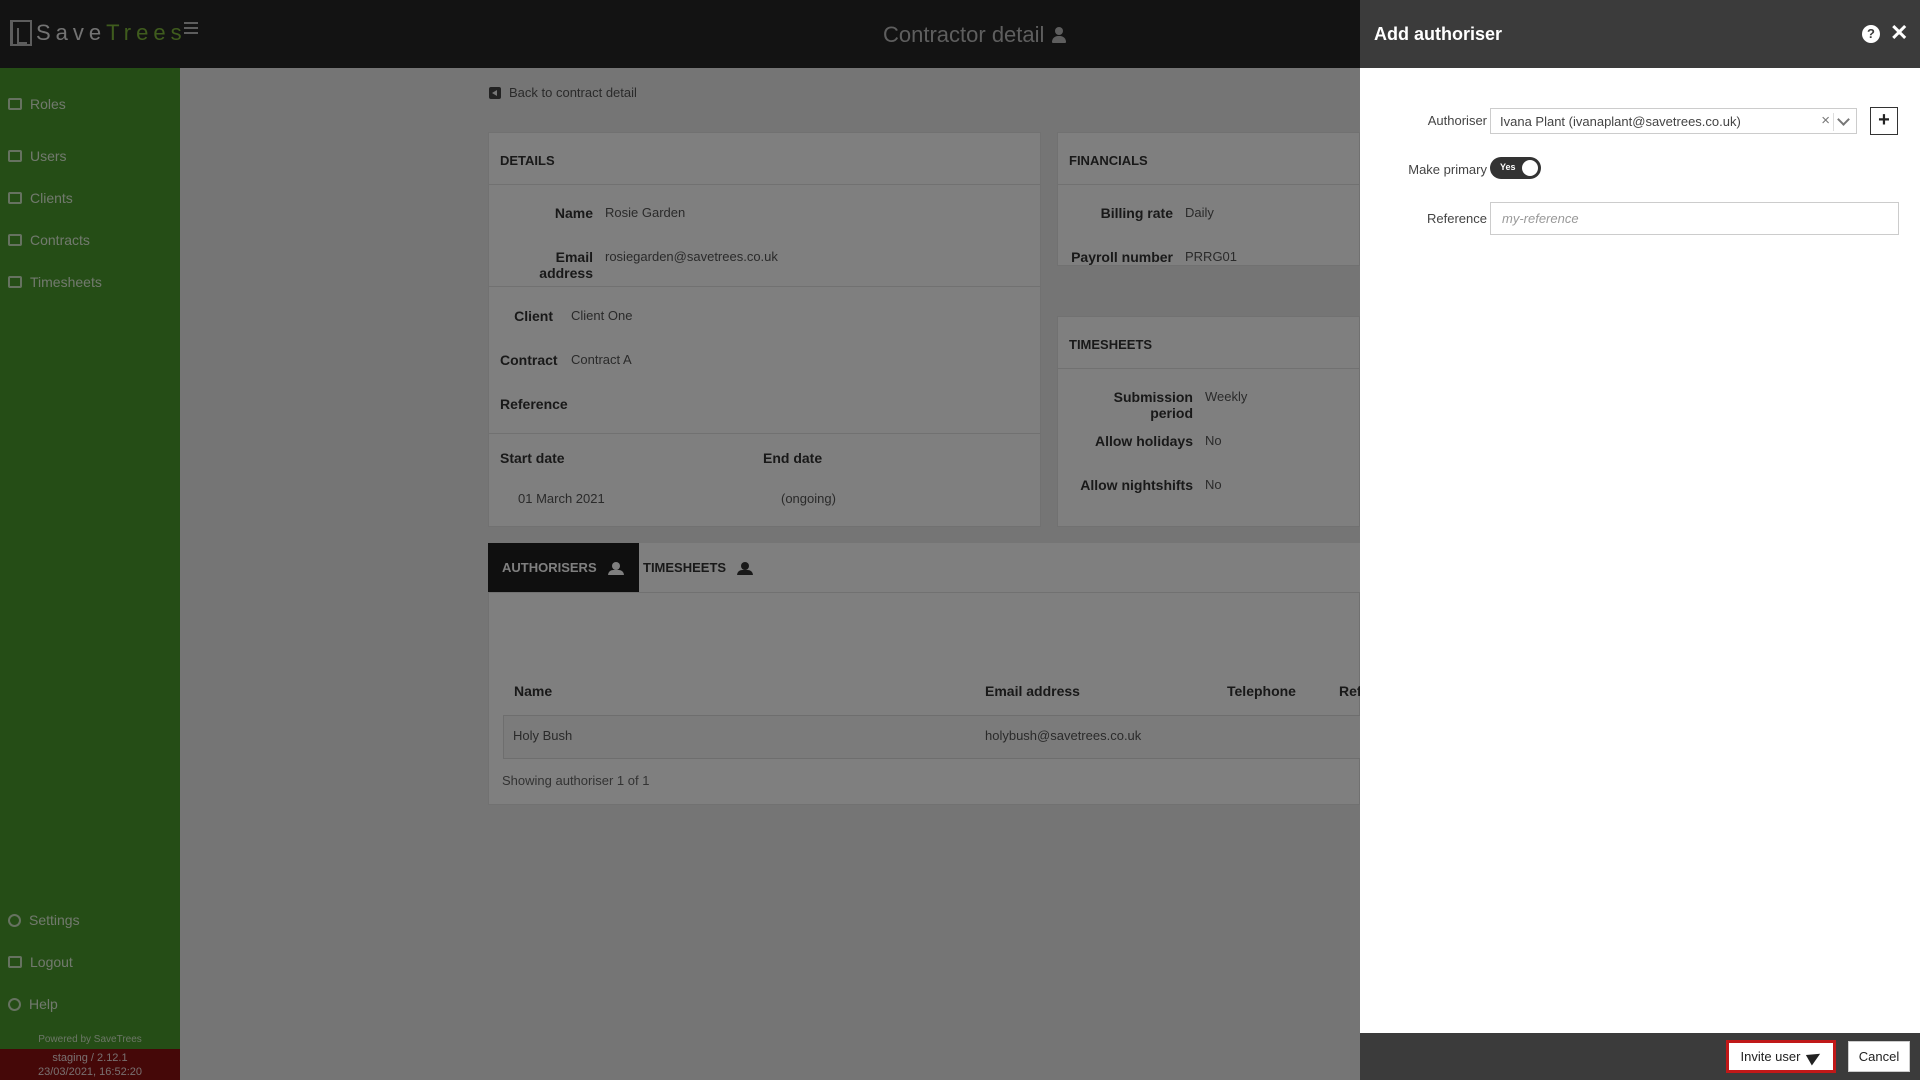 The image size is (1920, 1080). Describe the element at coordinates (1899, 33) in the screenshot. I see `close-icon: ✕` at that location.